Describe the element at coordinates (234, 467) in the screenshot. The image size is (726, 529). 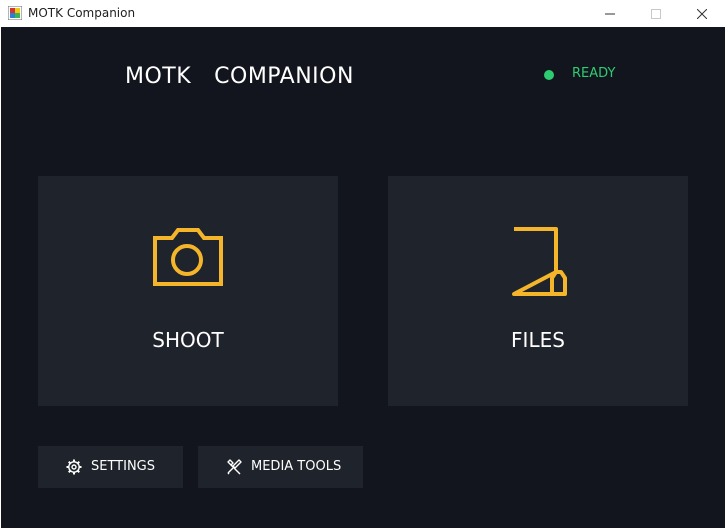
I see `tools-icon` at that location.